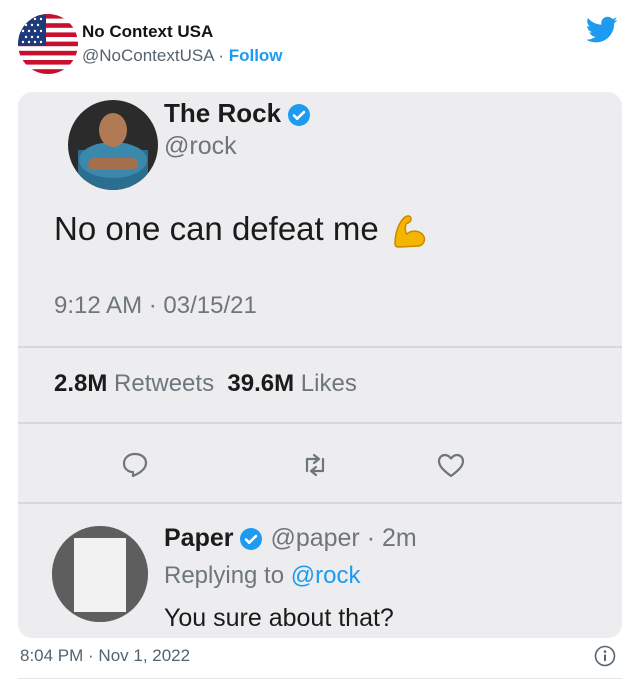 The width and height of the screenshot is (640, 683). I want to click on info-icon, so click(605, 656).